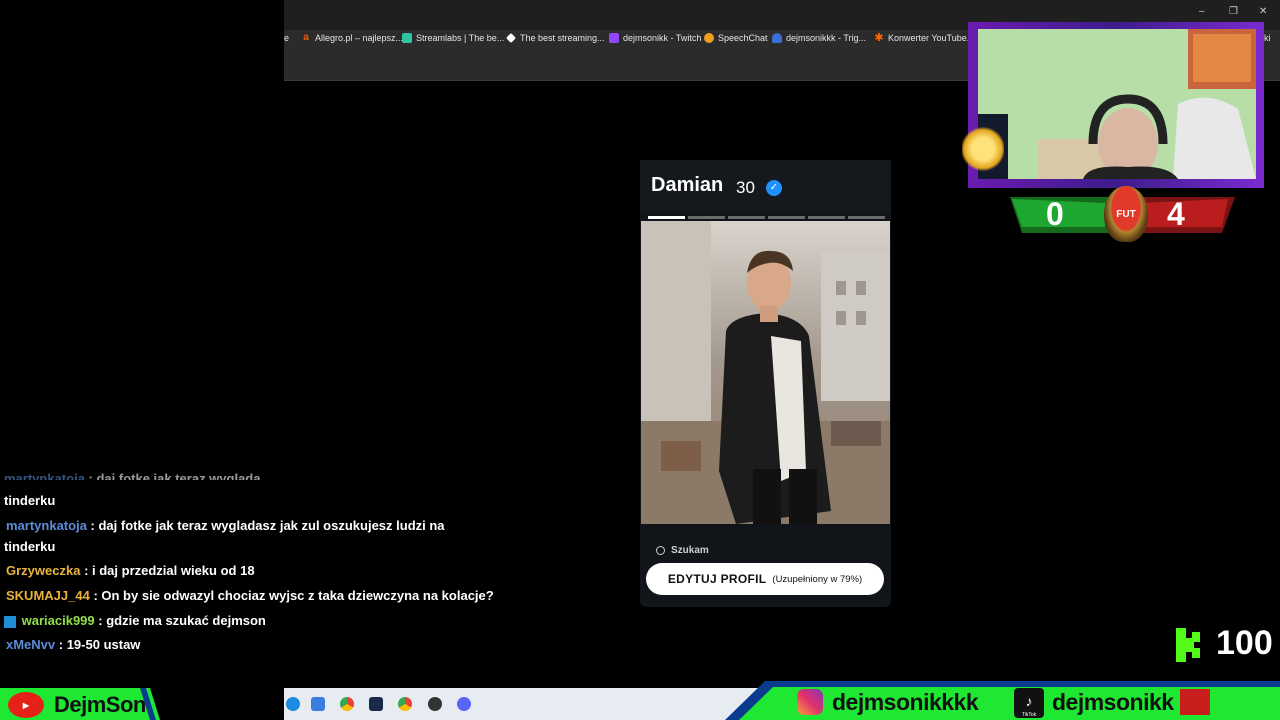  What do you see at coordinates (1113, 702) in the screenshot?
I see `tiktok-handle: dejmsonikk` at bounding box center [1113, 702].